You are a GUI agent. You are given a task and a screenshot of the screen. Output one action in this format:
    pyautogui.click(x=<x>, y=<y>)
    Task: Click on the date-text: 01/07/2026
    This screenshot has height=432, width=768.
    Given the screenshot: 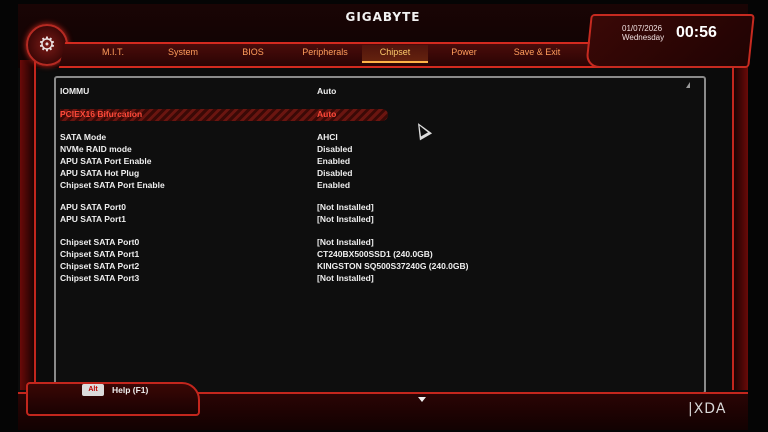 What is the action you would take?
    pyautogui.click(x=642, y=28)
    